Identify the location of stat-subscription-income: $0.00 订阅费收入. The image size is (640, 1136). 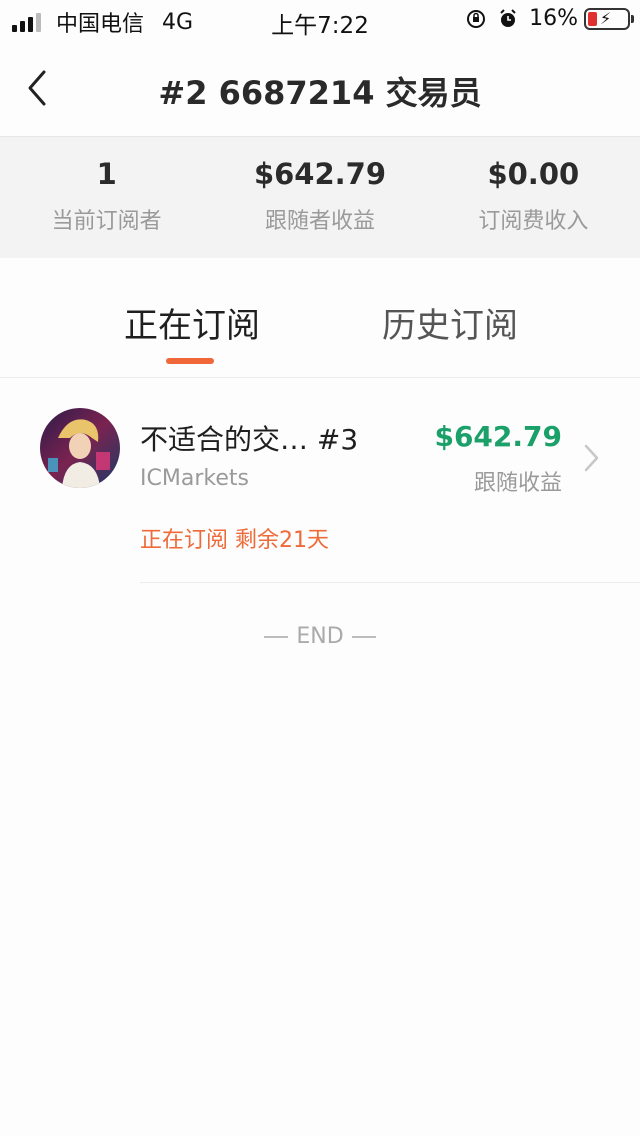
(533, 197).